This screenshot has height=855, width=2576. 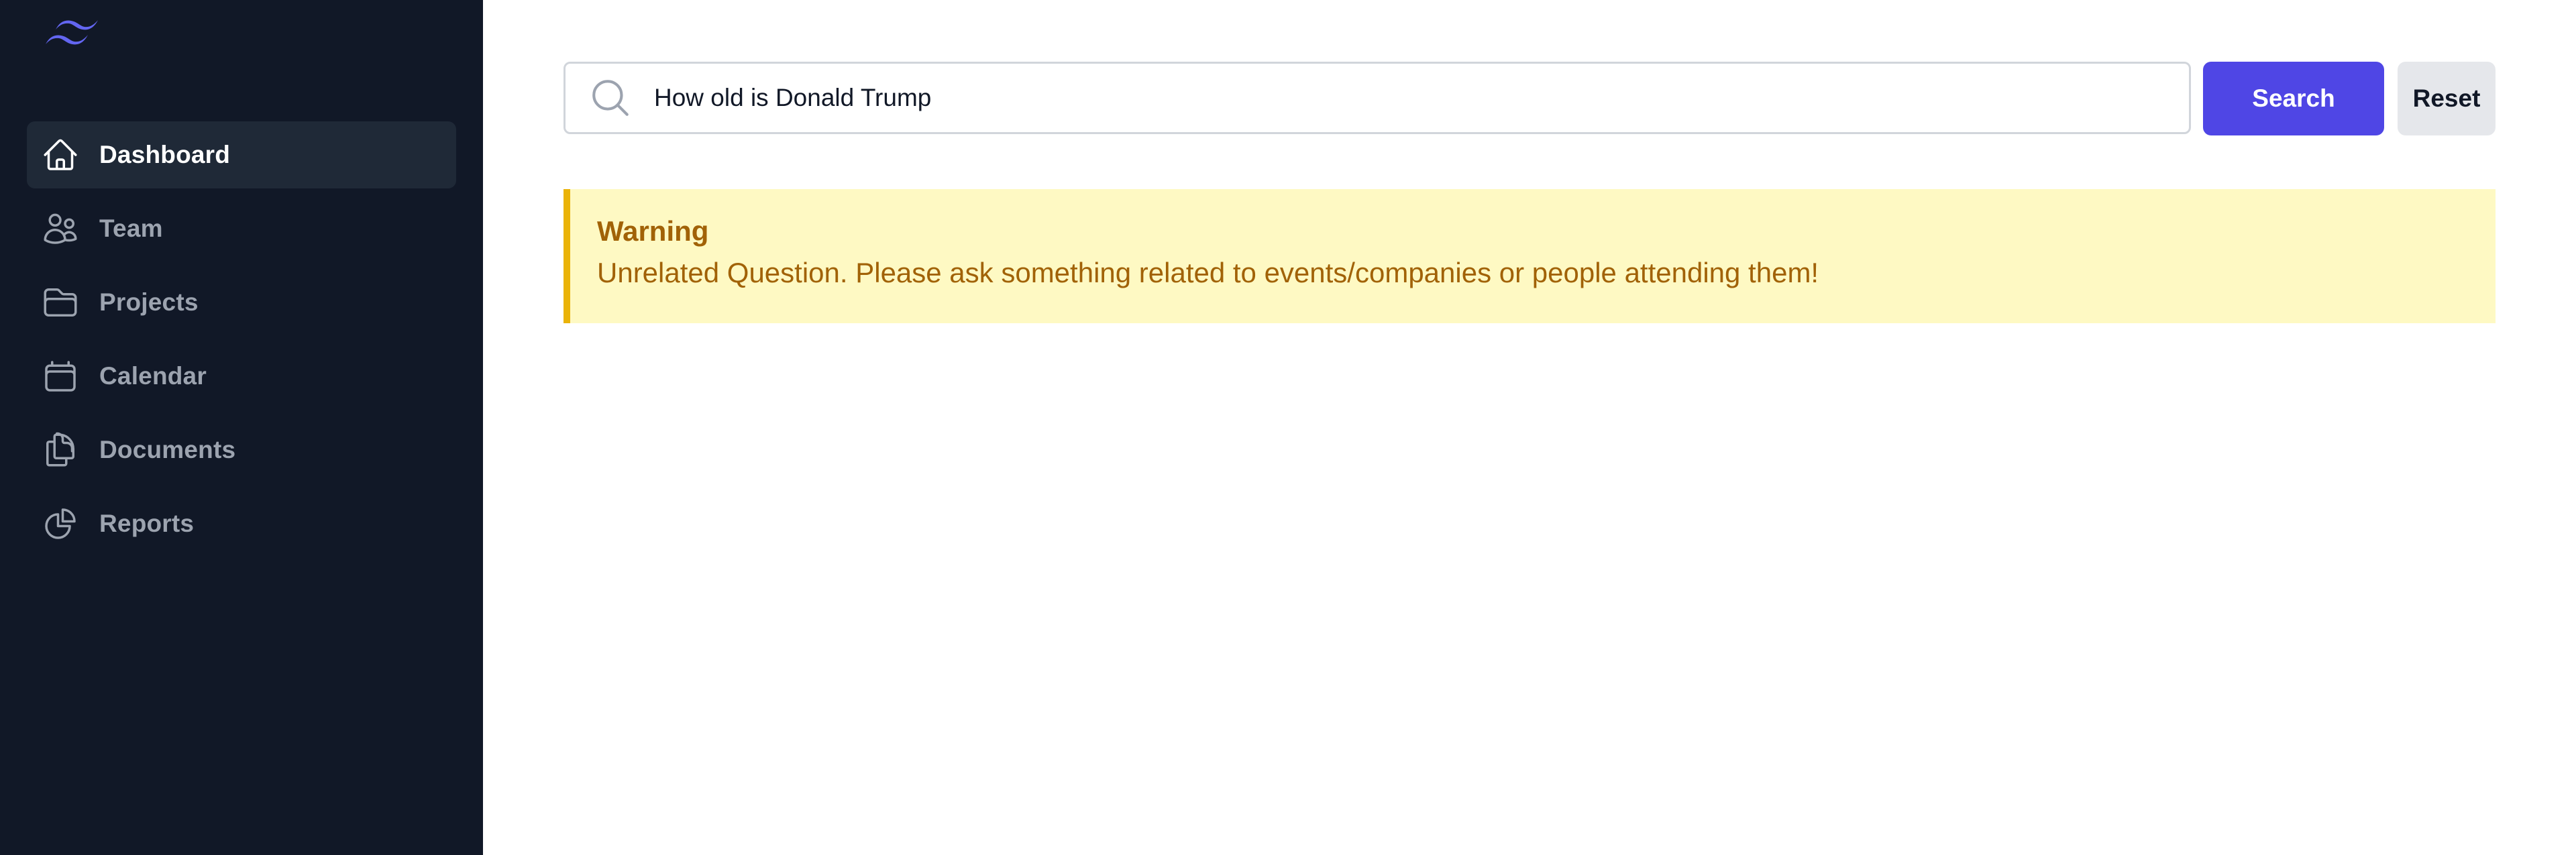 I want to click on sidebar-item-label: Calendar, so click(x=153, y=376).